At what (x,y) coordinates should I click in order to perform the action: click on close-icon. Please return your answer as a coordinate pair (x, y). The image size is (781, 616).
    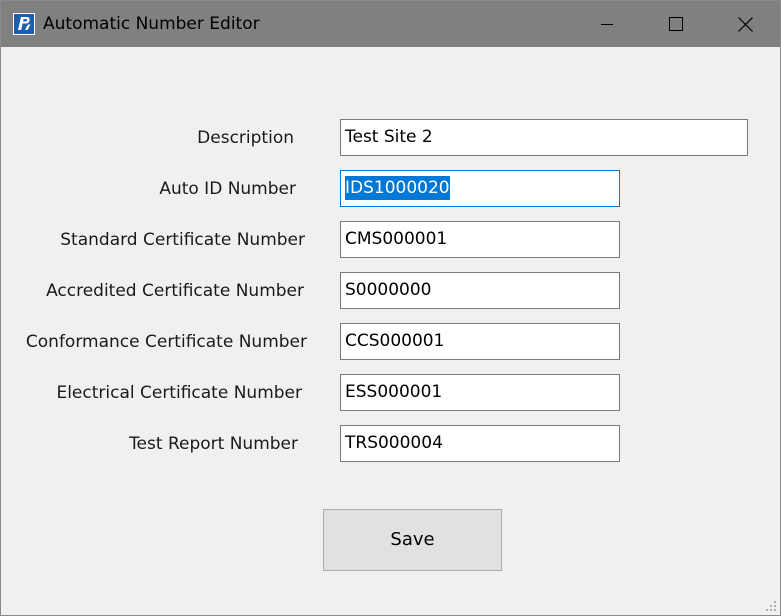
    Looking at the image, I should click on (745, 24).